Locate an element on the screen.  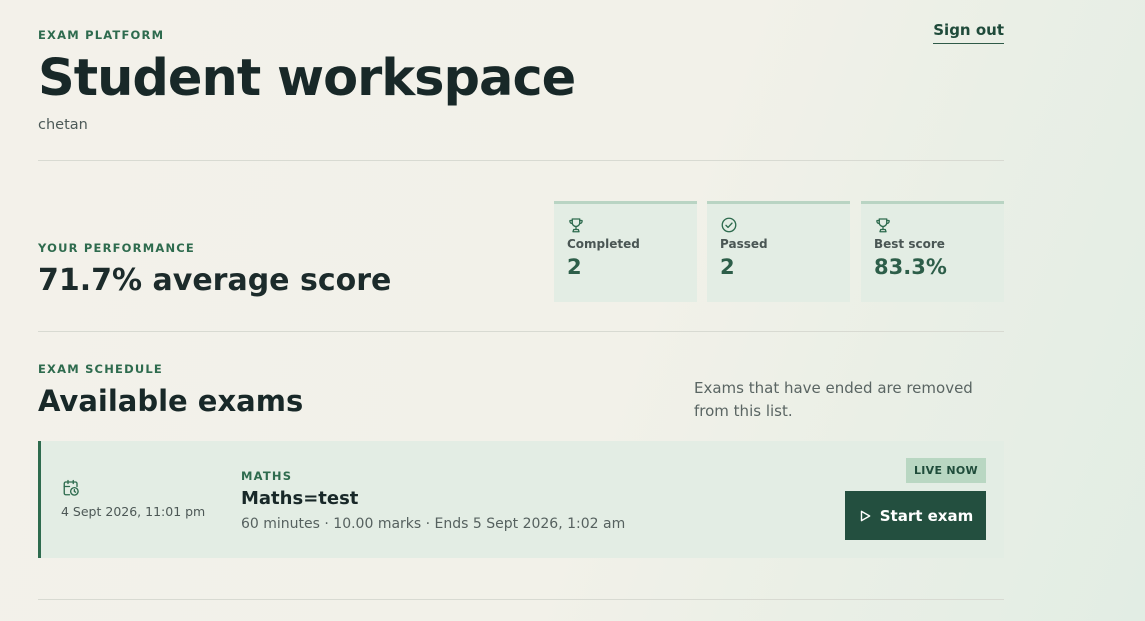
page-title: Student workspace is located at coordinates (307, 78).